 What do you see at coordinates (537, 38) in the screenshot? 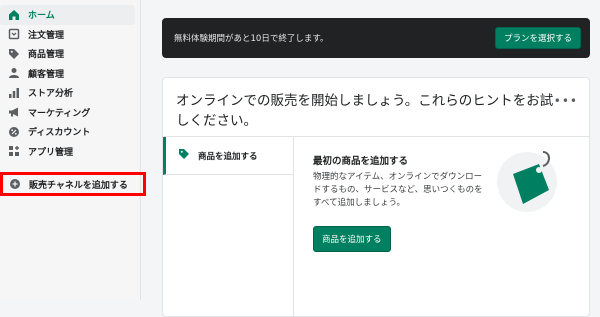
I see `select-plan-button: プランを選択する` at bounding box center [537, 38].